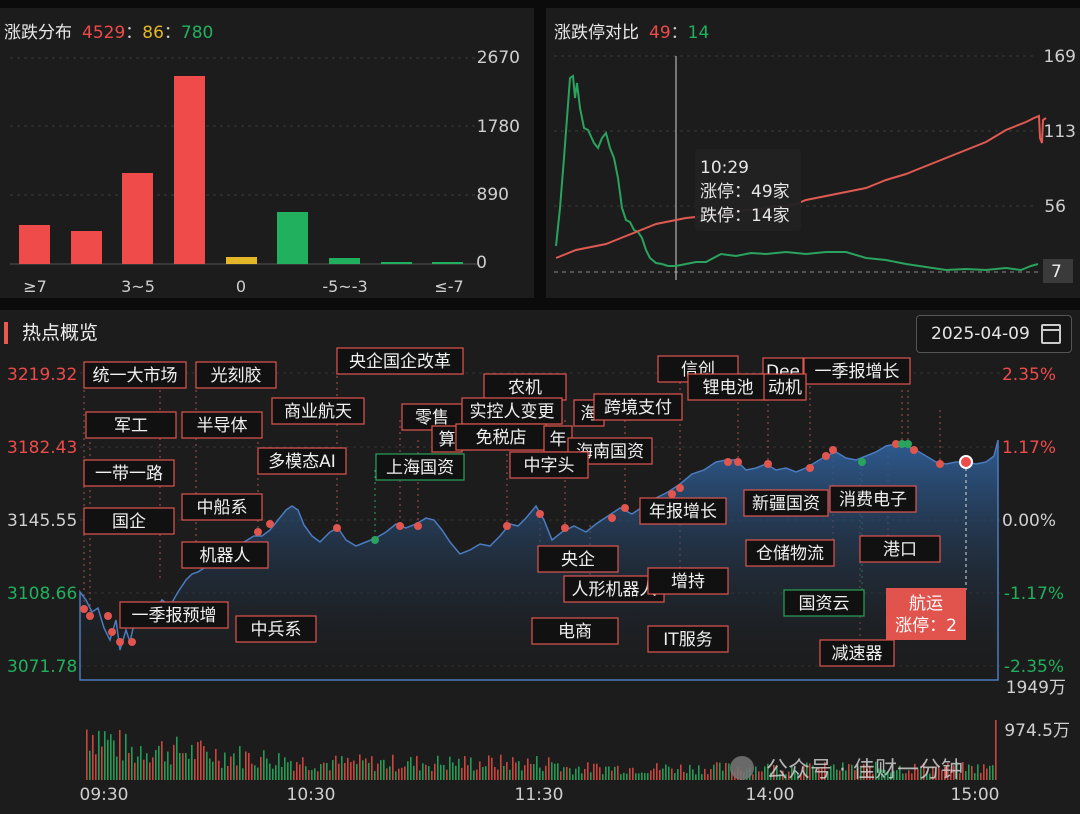  What do you see at coordinates (926, 626) in the screenshot?
I see `highlight-detail: 涨停：2` at bounding box center [926, 626].